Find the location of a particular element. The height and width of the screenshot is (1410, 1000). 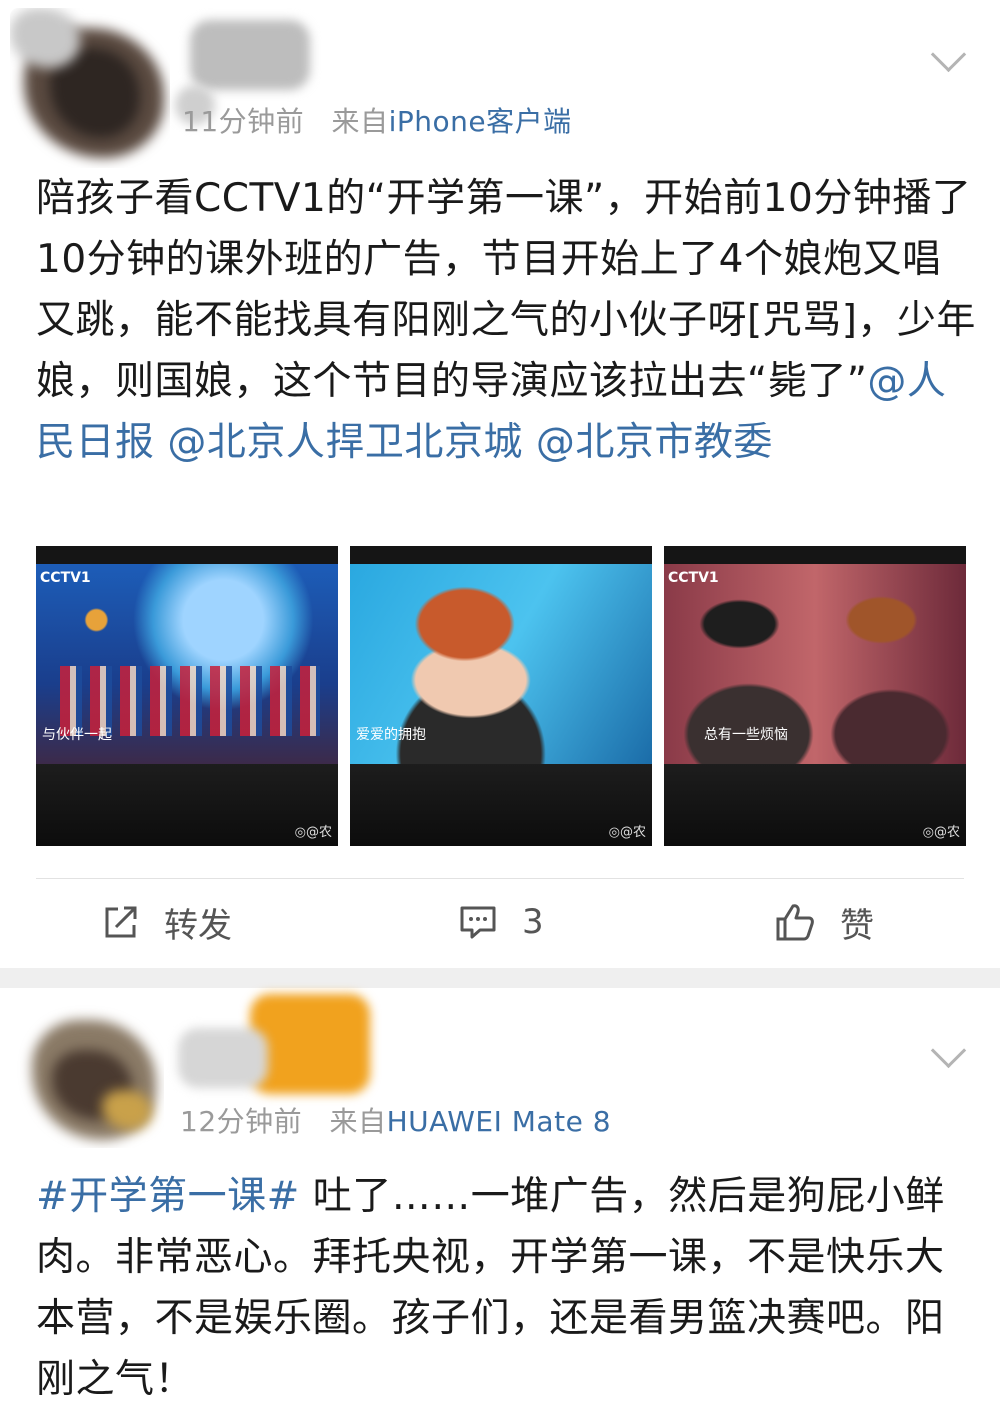

repost-label: 转发 is located at coordinates (198, 925).